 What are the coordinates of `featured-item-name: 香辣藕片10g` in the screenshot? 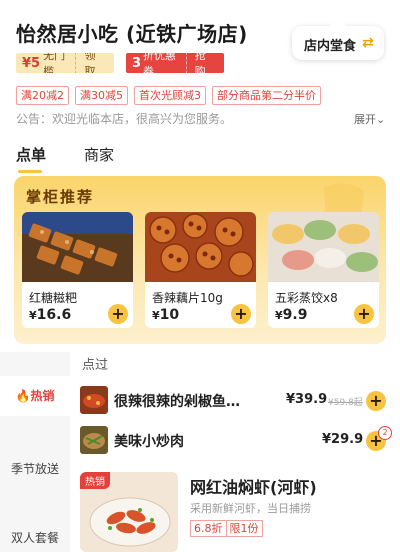 It's located at (187, 298).